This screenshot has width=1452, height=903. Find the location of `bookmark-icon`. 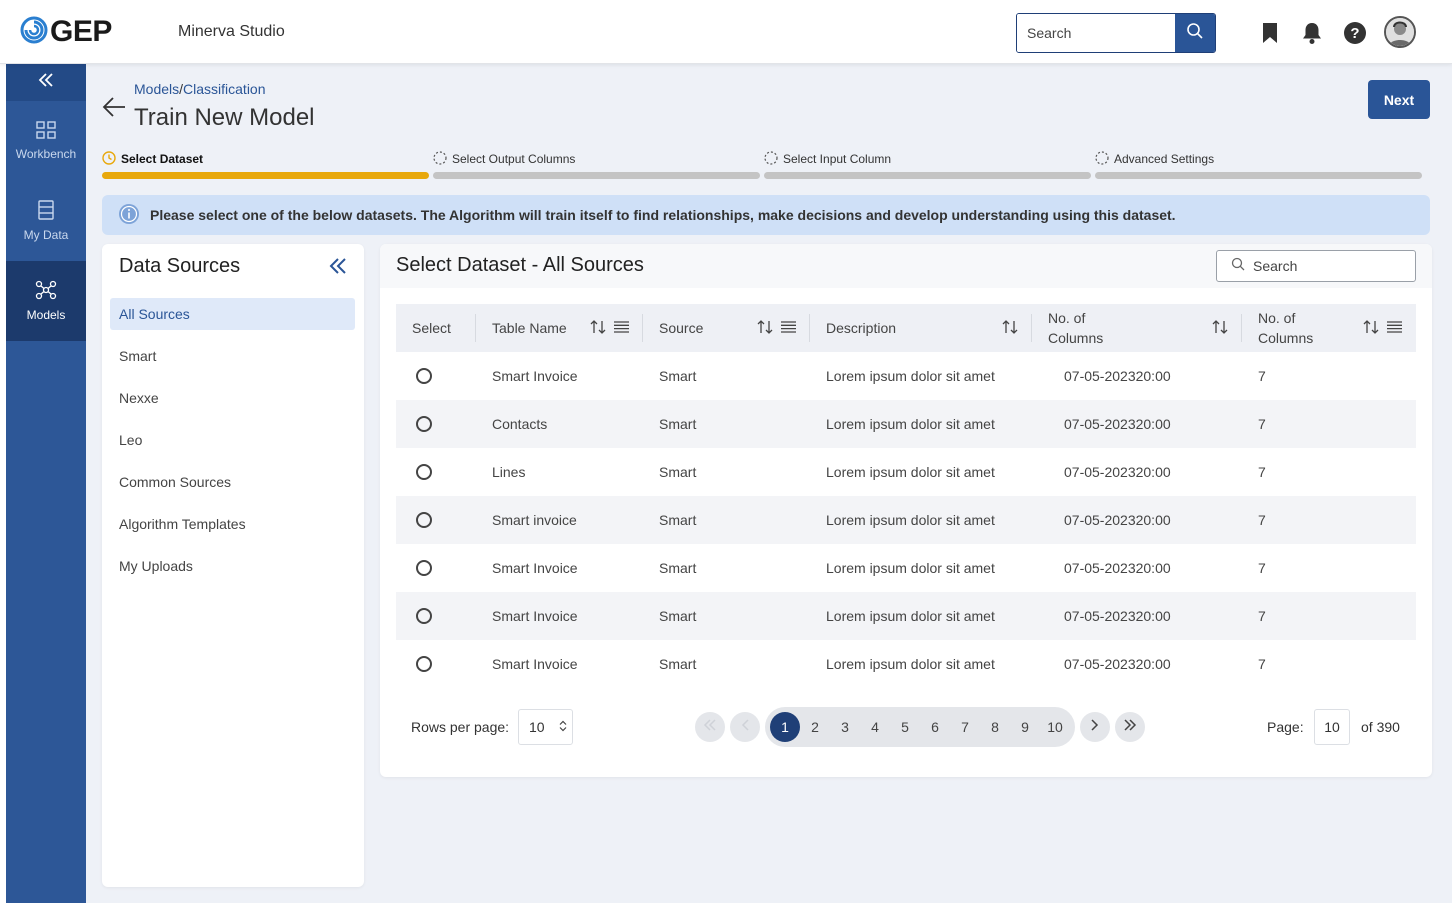

bookmark-icon is located at coordinates (1270, 33).